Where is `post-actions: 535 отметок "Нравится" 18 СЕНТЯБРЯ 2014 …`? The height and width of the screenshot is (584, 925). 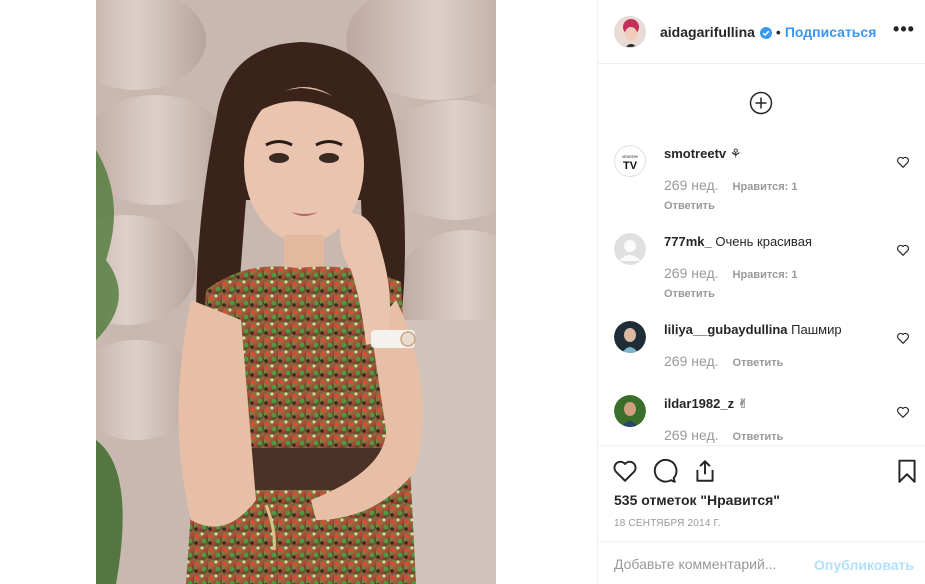 post-actions: 535 отметок "Нравится" 18 СЕНТЯБРЯ 2014 … is located at coordinates (761, 493).